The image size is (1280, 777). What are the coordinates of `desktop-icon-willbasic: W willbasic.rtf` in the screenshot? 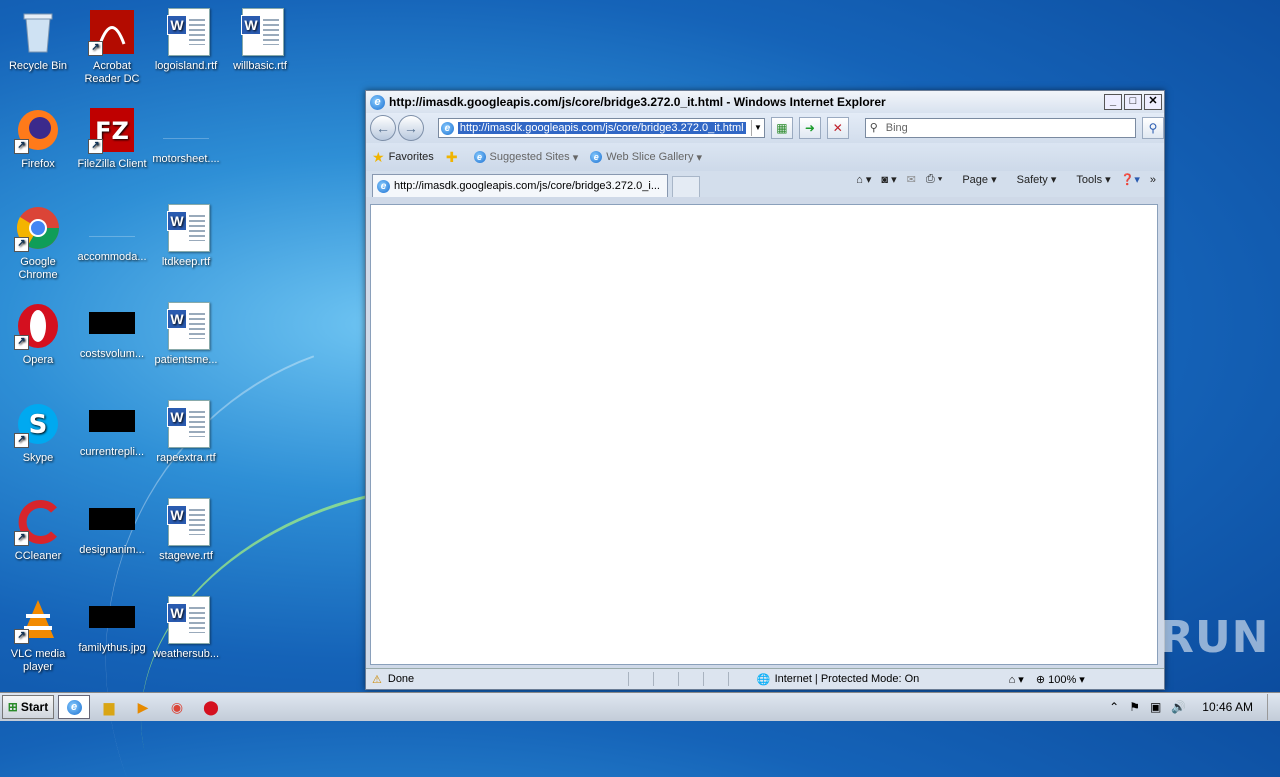 It's located at (260, 47).